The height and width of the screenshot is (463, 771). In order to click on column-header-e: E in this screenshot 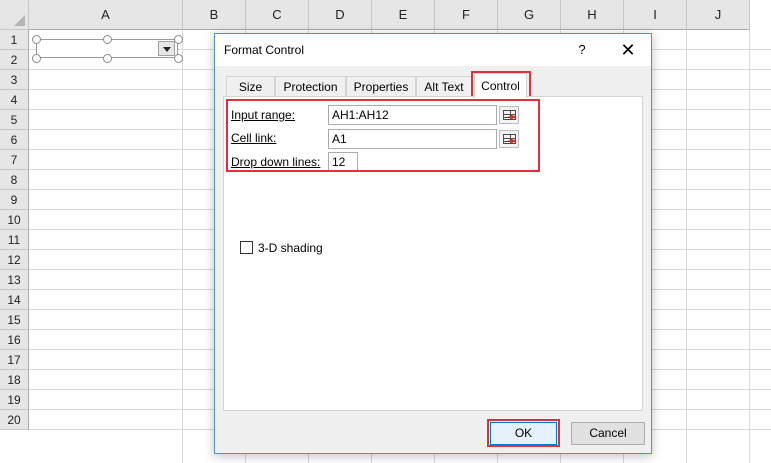, I will do `click(403, 15)`.